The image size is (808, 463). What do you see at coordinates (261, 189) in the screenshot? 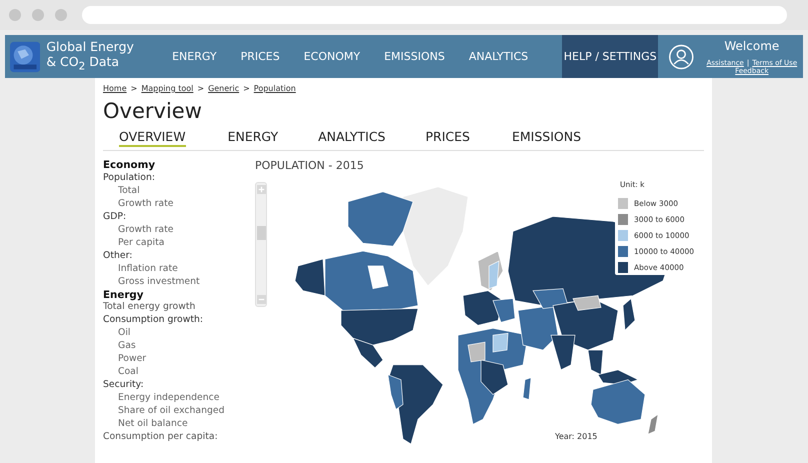
I see `zoom-in-icon` at bounding box center [261, 189].